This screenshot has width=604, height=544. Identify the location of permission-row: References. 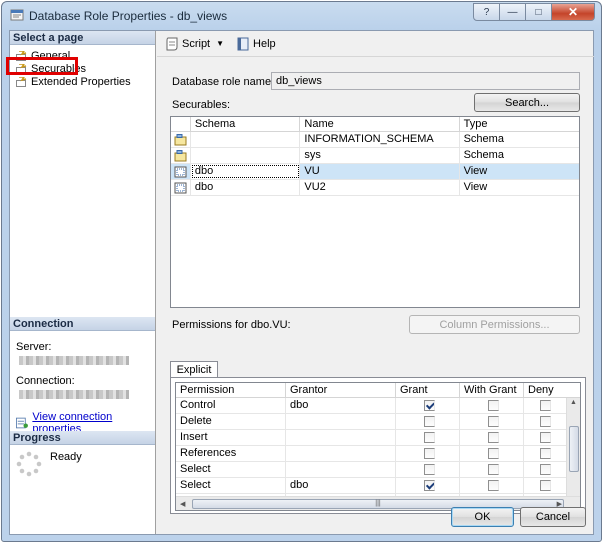
(378, 454).